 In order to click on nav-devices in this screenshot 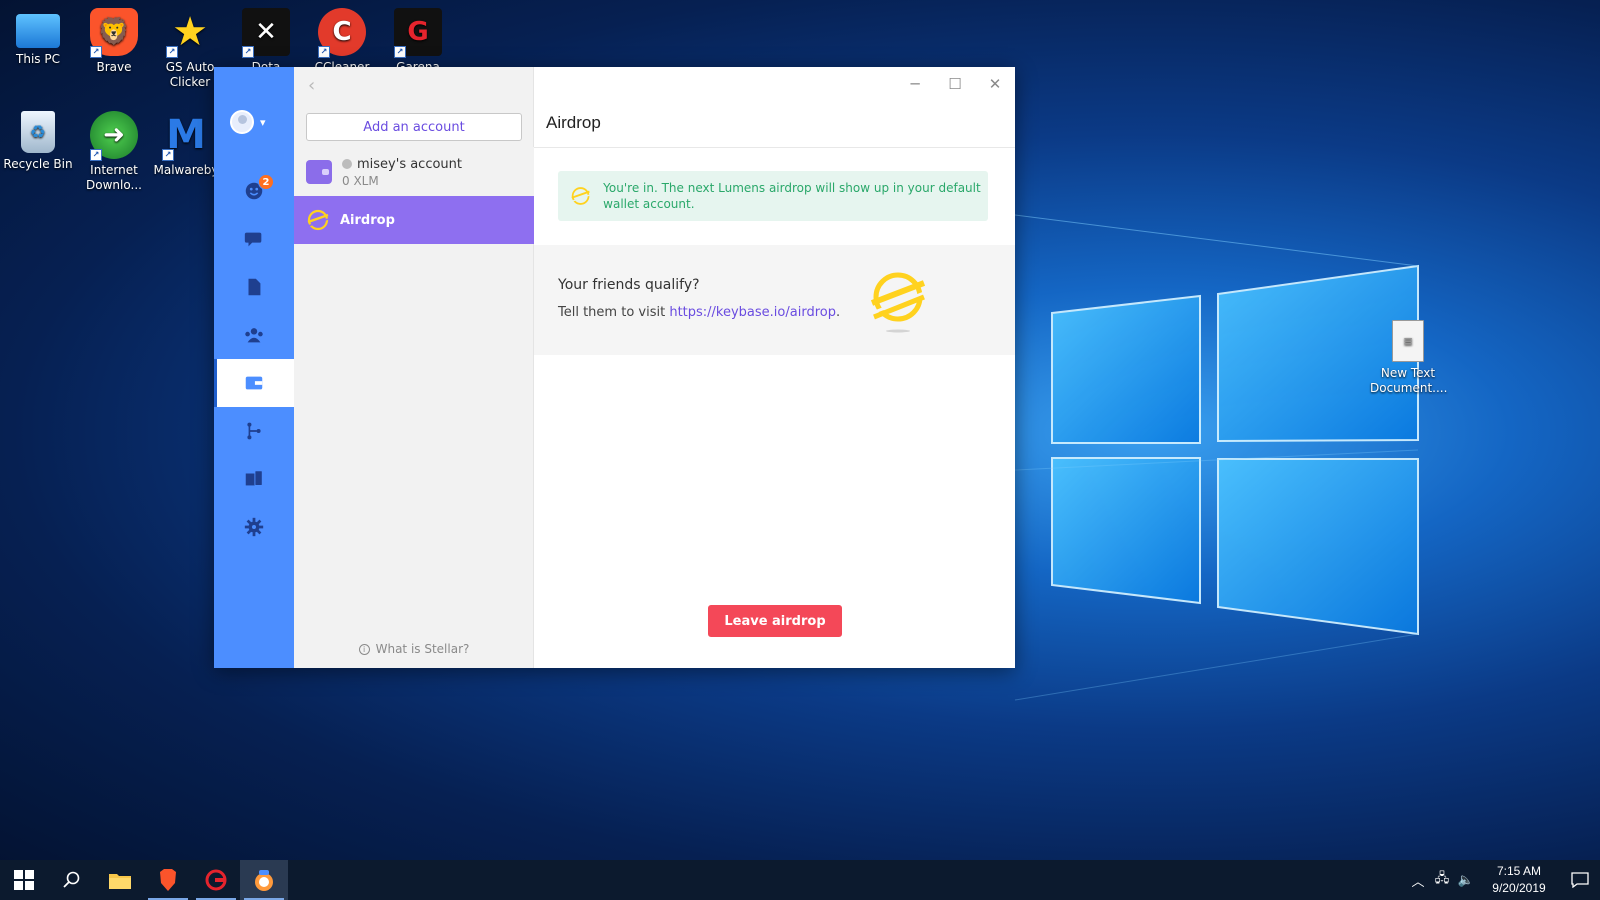, I will do `click(254, 479)`.